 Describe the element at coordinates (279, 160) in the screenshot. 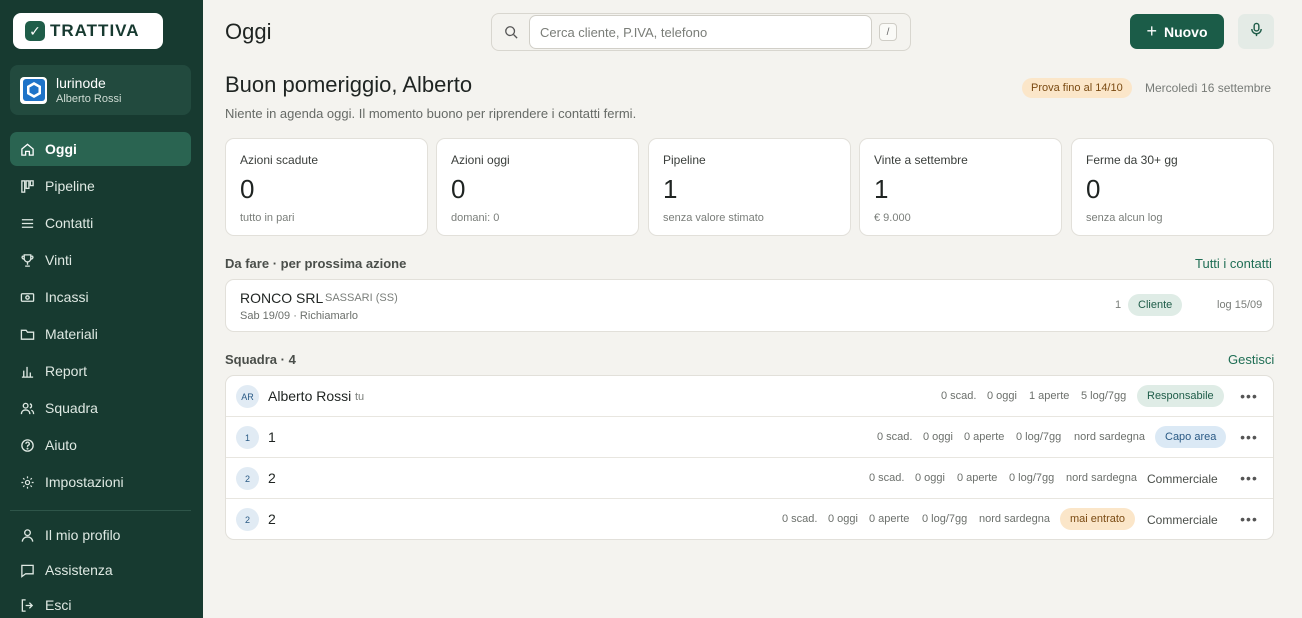

I see `stat-label: Azioni scadute` at that location.